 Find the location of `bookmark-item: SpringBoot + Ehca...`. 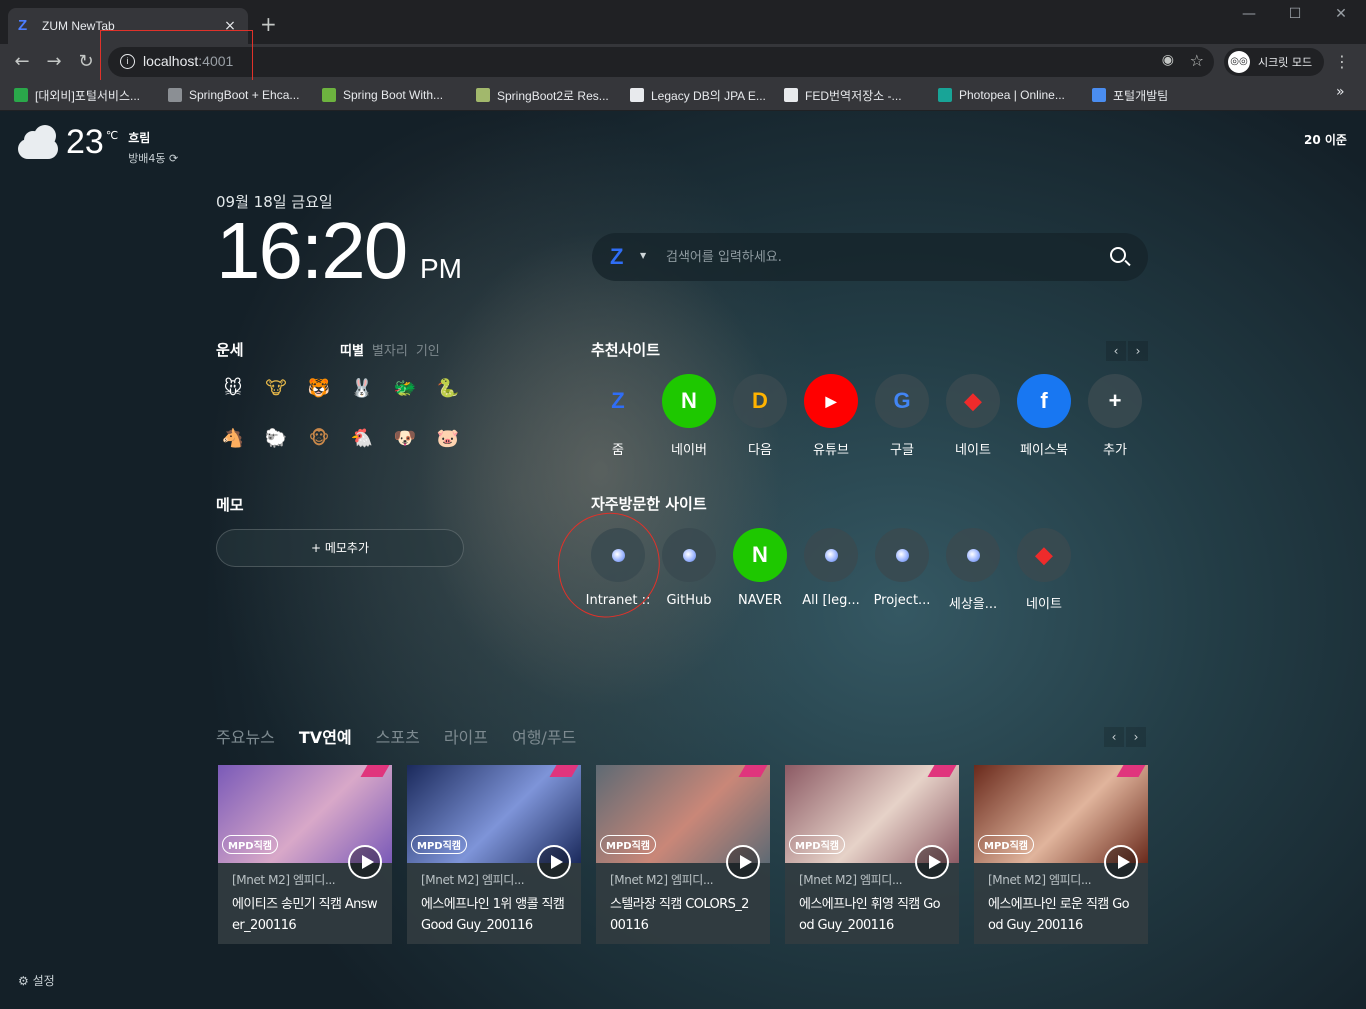

bookmark-item: SpringBoot + Ehca... is located at coordinates (233, 95).